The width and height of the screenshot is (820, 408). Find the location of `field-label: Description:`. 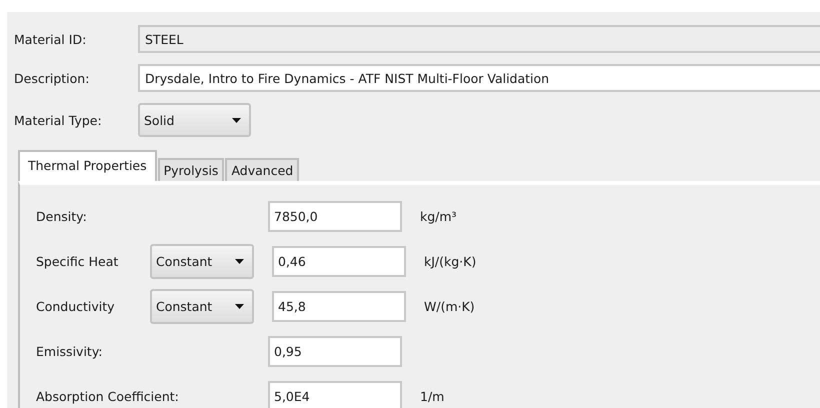

field-label: Description: is located at coordinates (52, 78).